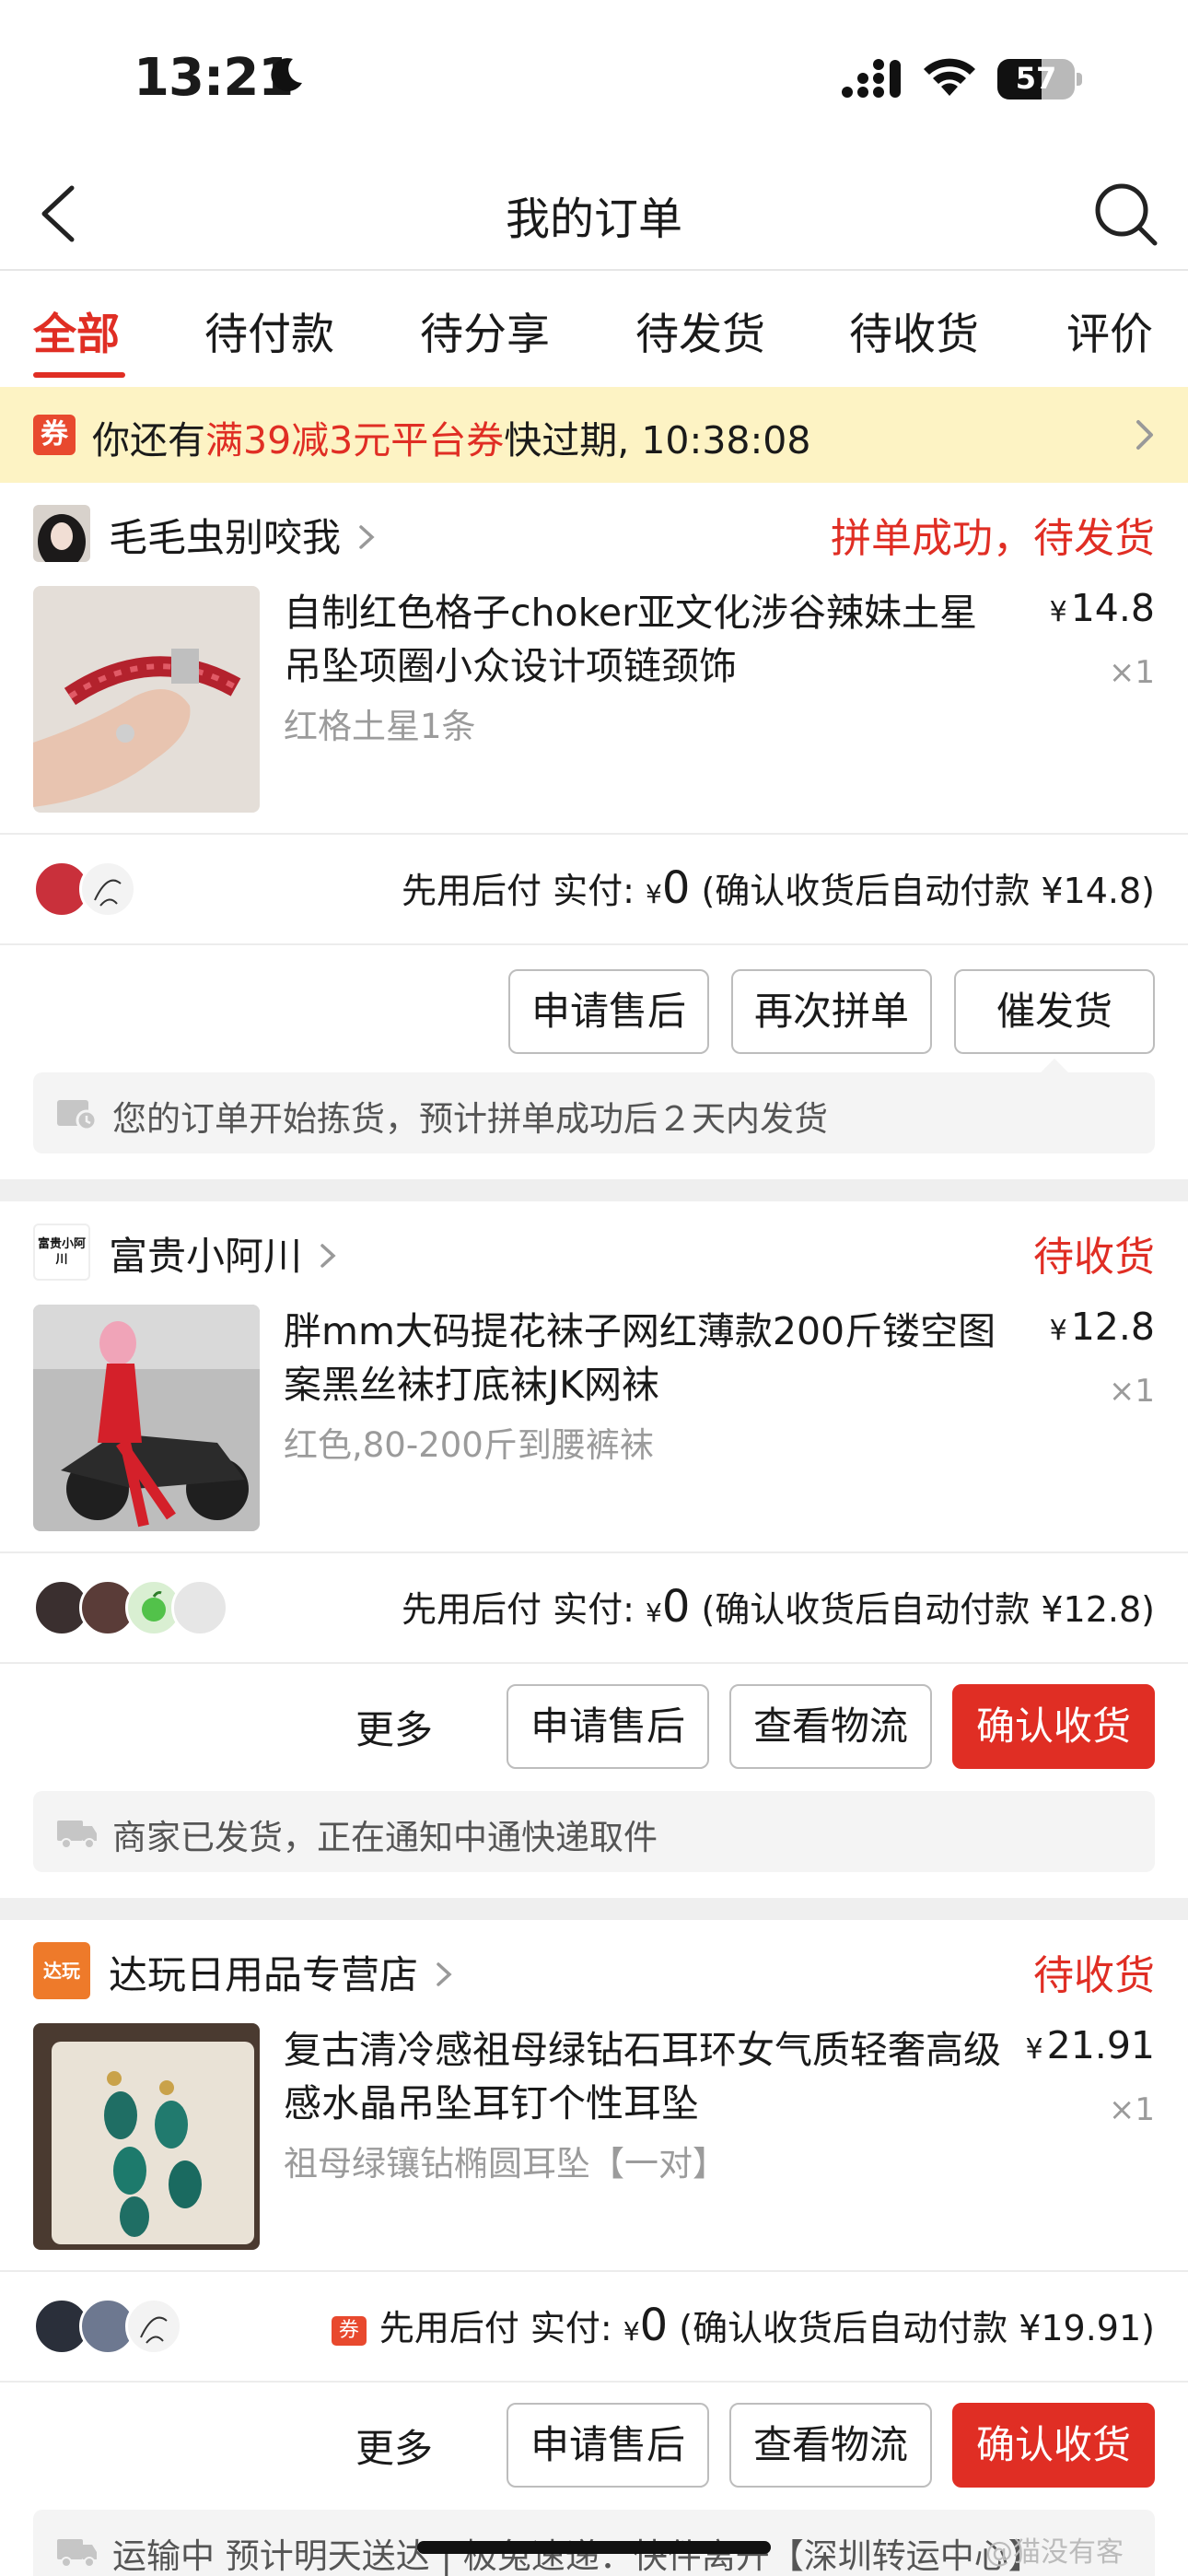 This screenshot has height=2576, width=1188. Describe the element at coordinates (282, 1972) in the screenshot. I see `shop-name: 达玩日用品专营店` at that location.